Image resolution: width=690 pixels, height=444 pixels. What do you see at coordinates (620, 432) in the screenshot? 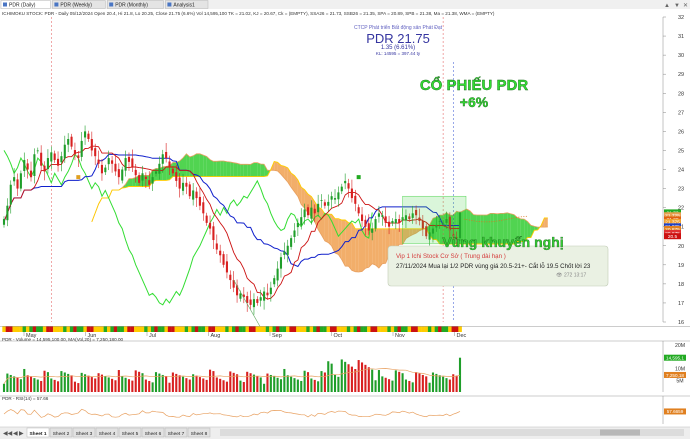
I see `scrollbar-thumb` at bounding box center [620, 432].